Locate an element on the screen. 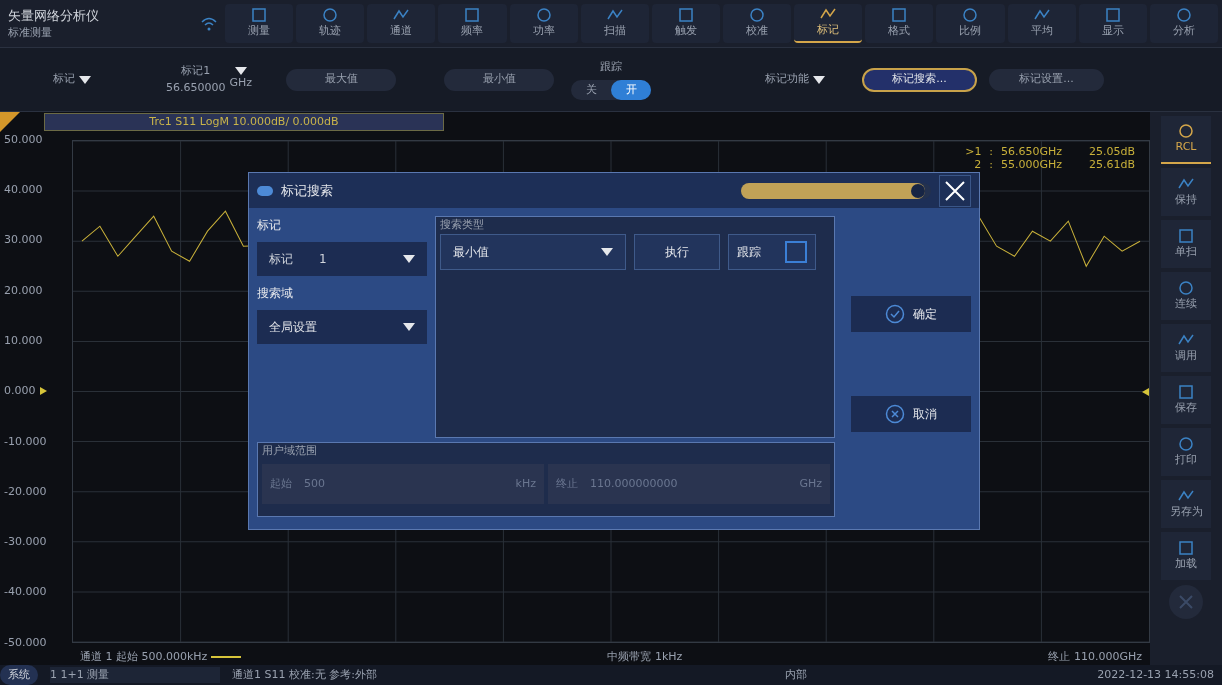 Image resolution: width=1222 pixels, height=685 pixels. search-type-label: 搜索类型 is located at coordinates (462, 225).